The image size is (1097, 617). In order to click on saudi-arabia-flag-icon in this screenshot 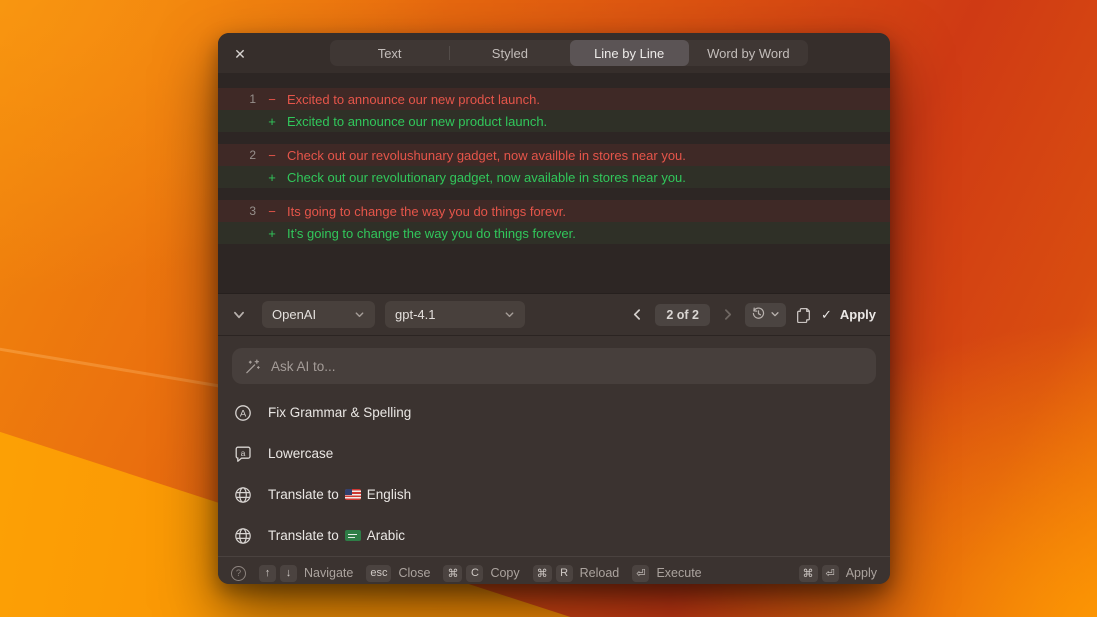, I will do `click(352, 535)`.